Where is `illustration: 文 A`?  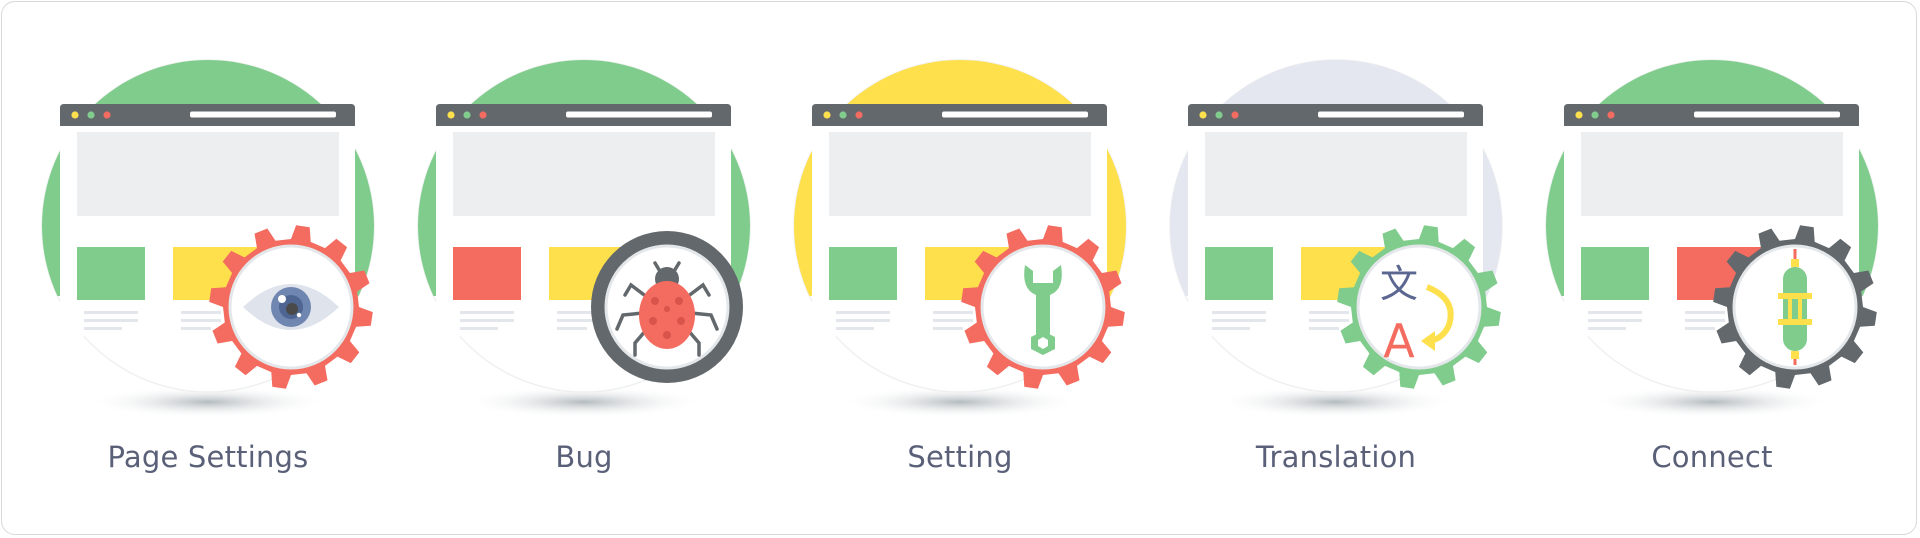
illustration: 文 A is located at coordinates (1336, 238).